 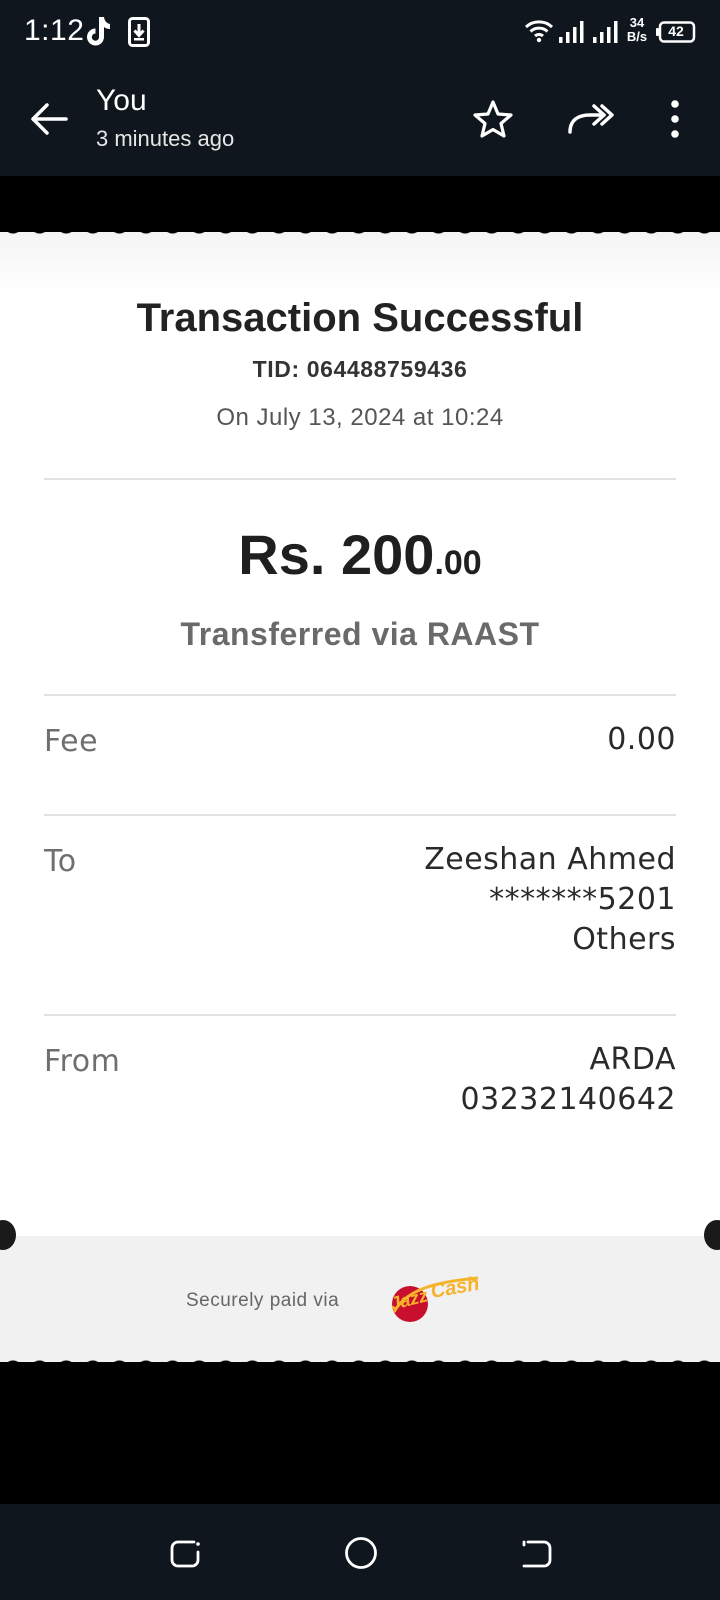 I want to click on download-icon, so click(x=139, y=32).